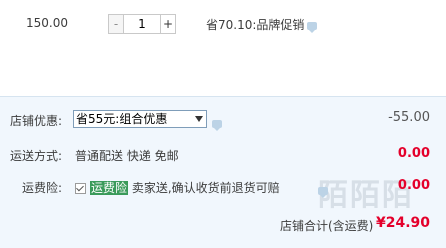 The width and height of the screenshot is (446, 248). Describe the element at coordinates (109, 188) in the screenshot. I see `shipping-insurance-highlight: 运费险` at that location.